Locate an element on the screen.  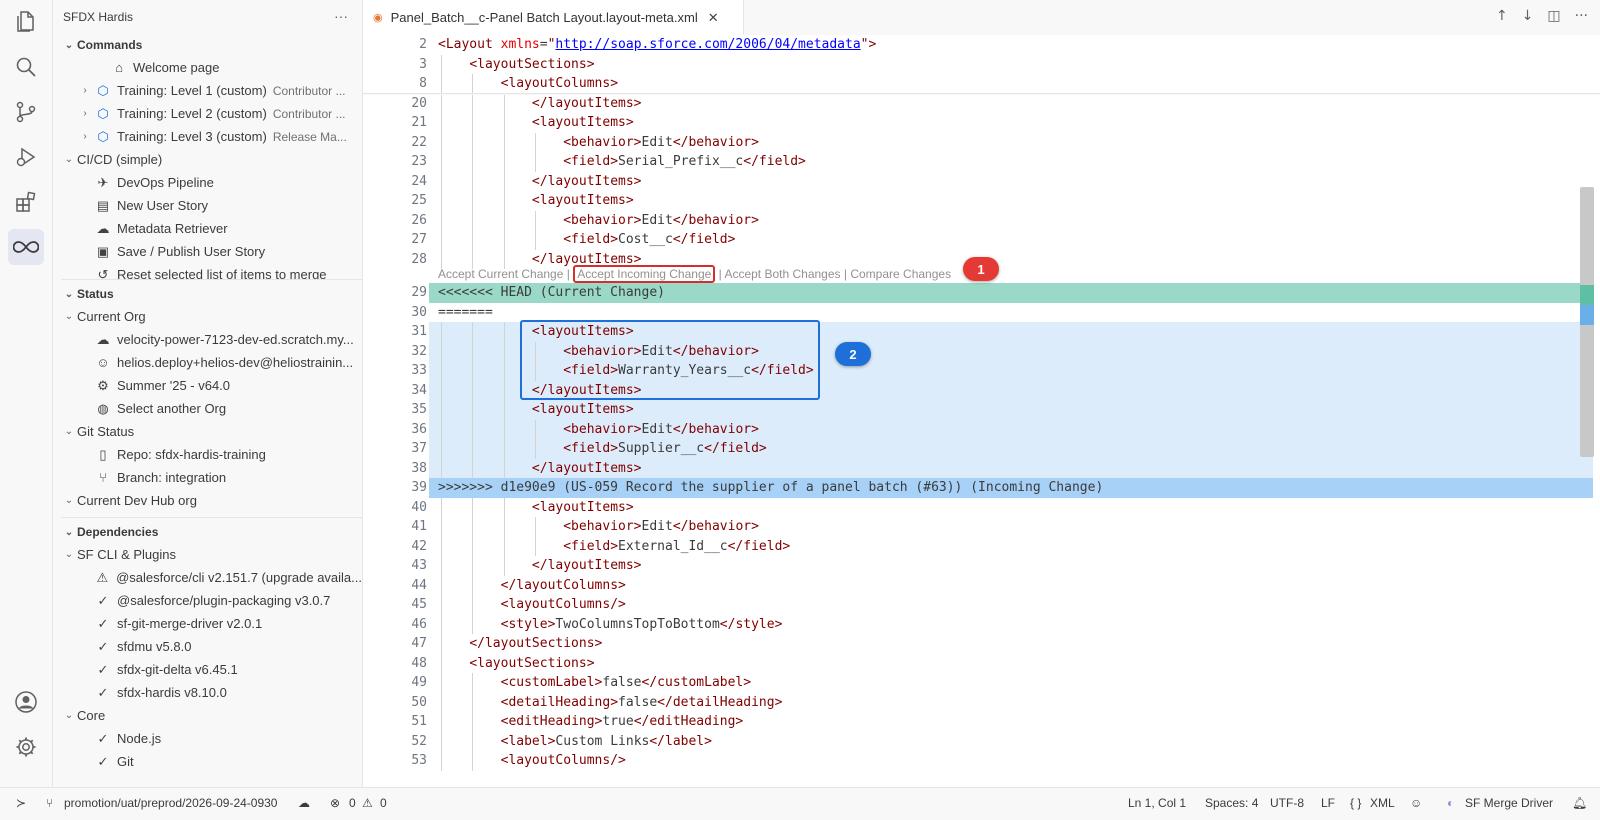
branch-name: promotion/uat/preprod/2026-09-24-0930 is located at coordinates (170, 803).